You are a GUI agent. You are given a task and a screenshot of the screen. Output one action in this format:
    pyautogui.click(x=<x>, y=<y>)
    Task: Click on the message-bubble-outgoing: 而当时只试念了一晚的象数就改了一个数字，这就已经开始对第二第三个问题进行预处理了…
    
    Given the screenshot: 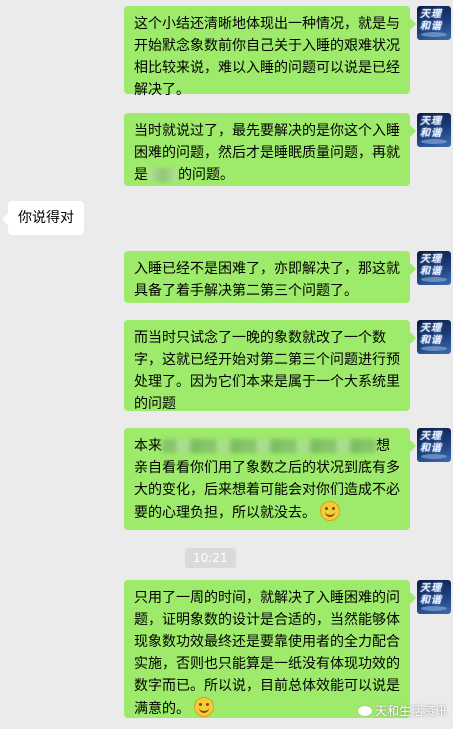 What is the action you would take?
    pyautogui.click(x=270, y=366)
    